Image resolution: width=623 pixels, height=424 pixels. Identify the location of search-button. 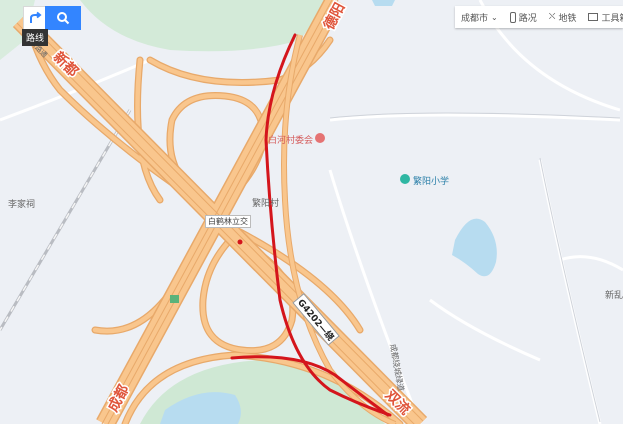
(63, 18).